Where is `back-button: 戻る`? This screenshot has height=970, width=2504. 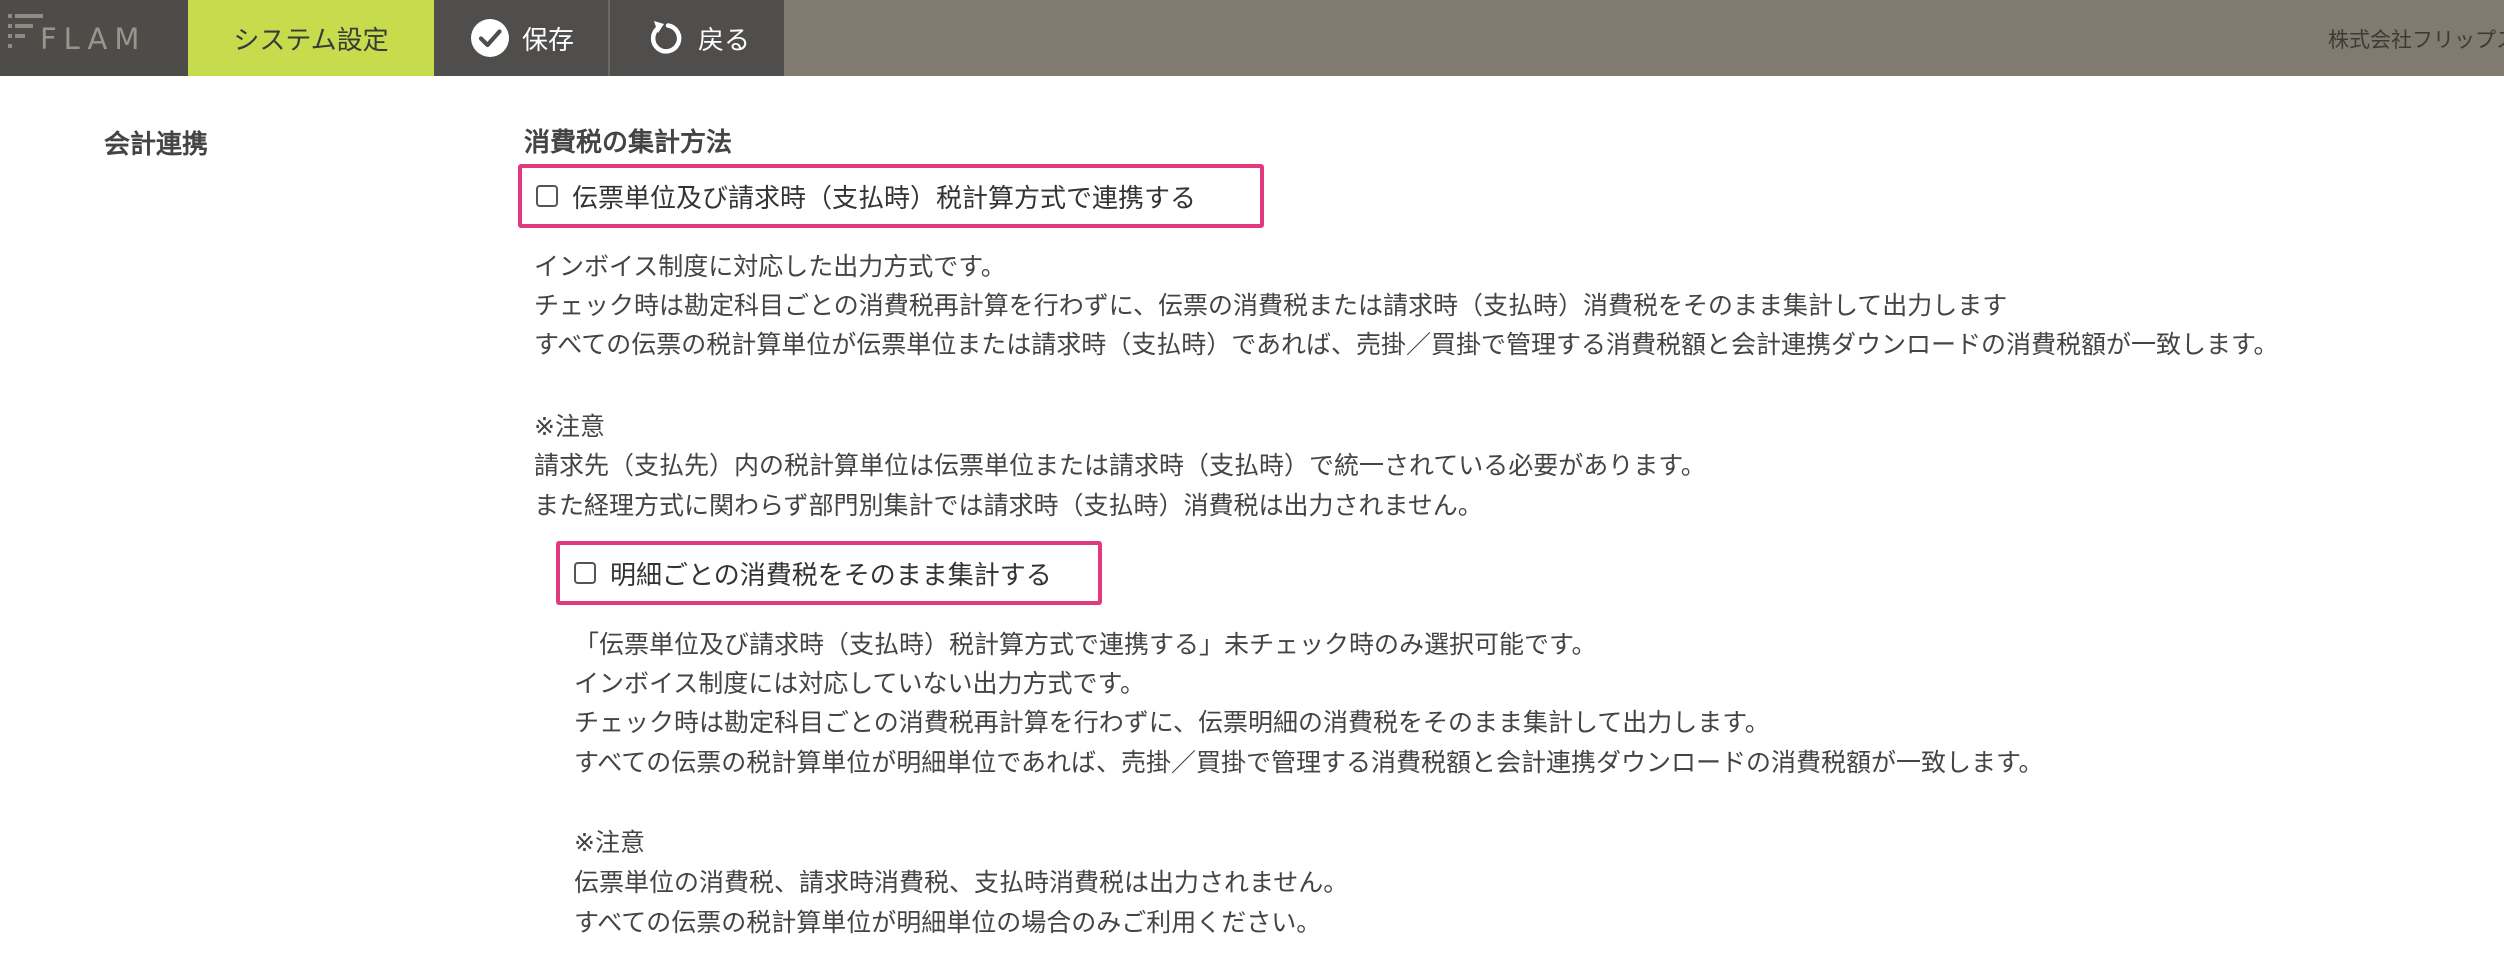
back-button: 戻る is located at coordinates (697, 38).